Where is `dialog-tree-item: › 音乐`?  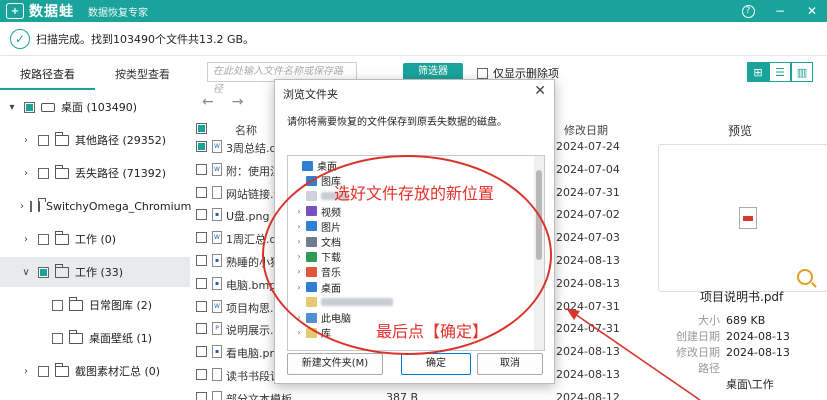
dialog-tree-item: › 音乐 is located at coordinates (314, 271).